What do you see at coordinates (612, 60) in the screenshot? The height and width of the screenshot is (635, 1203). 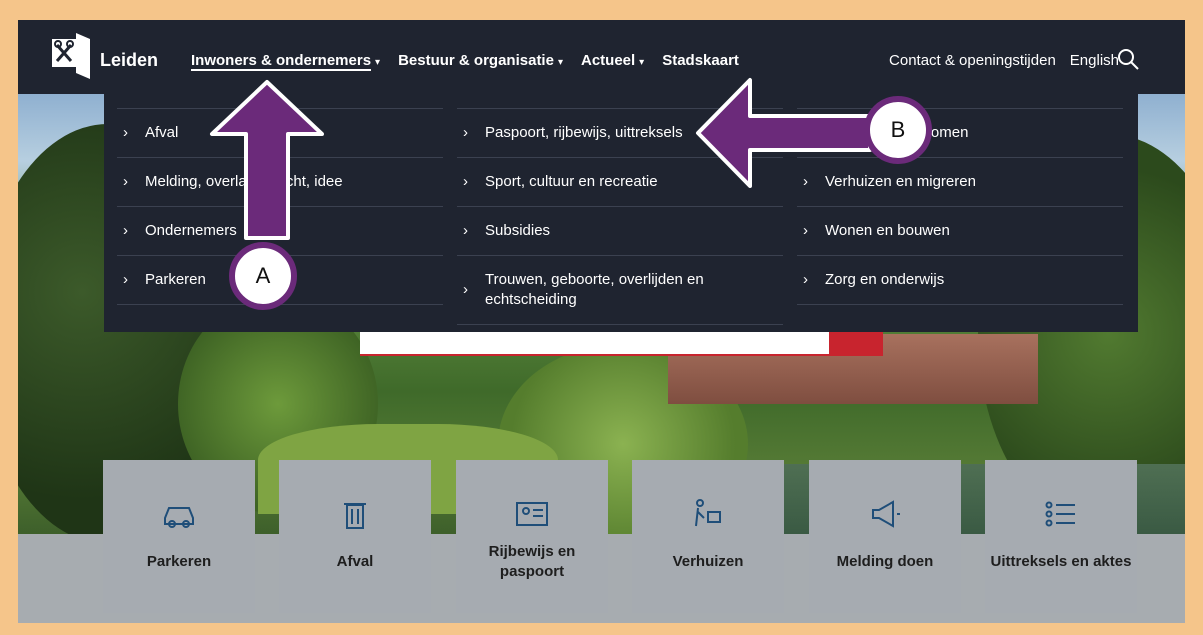 I see `nav-actueel: Actueel ▾` at bounding box center [612, 60].